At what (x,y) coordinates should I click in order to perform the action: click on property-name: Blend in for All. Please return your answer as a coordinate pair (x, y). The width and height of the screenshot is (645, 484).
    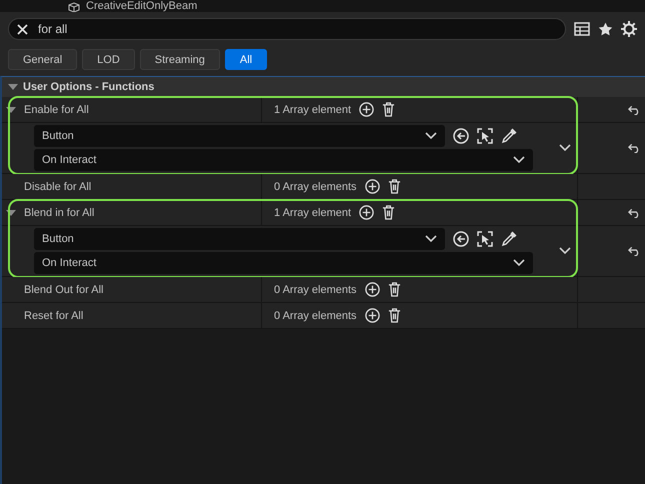
    Looking at the image, I should click on (59, 212).